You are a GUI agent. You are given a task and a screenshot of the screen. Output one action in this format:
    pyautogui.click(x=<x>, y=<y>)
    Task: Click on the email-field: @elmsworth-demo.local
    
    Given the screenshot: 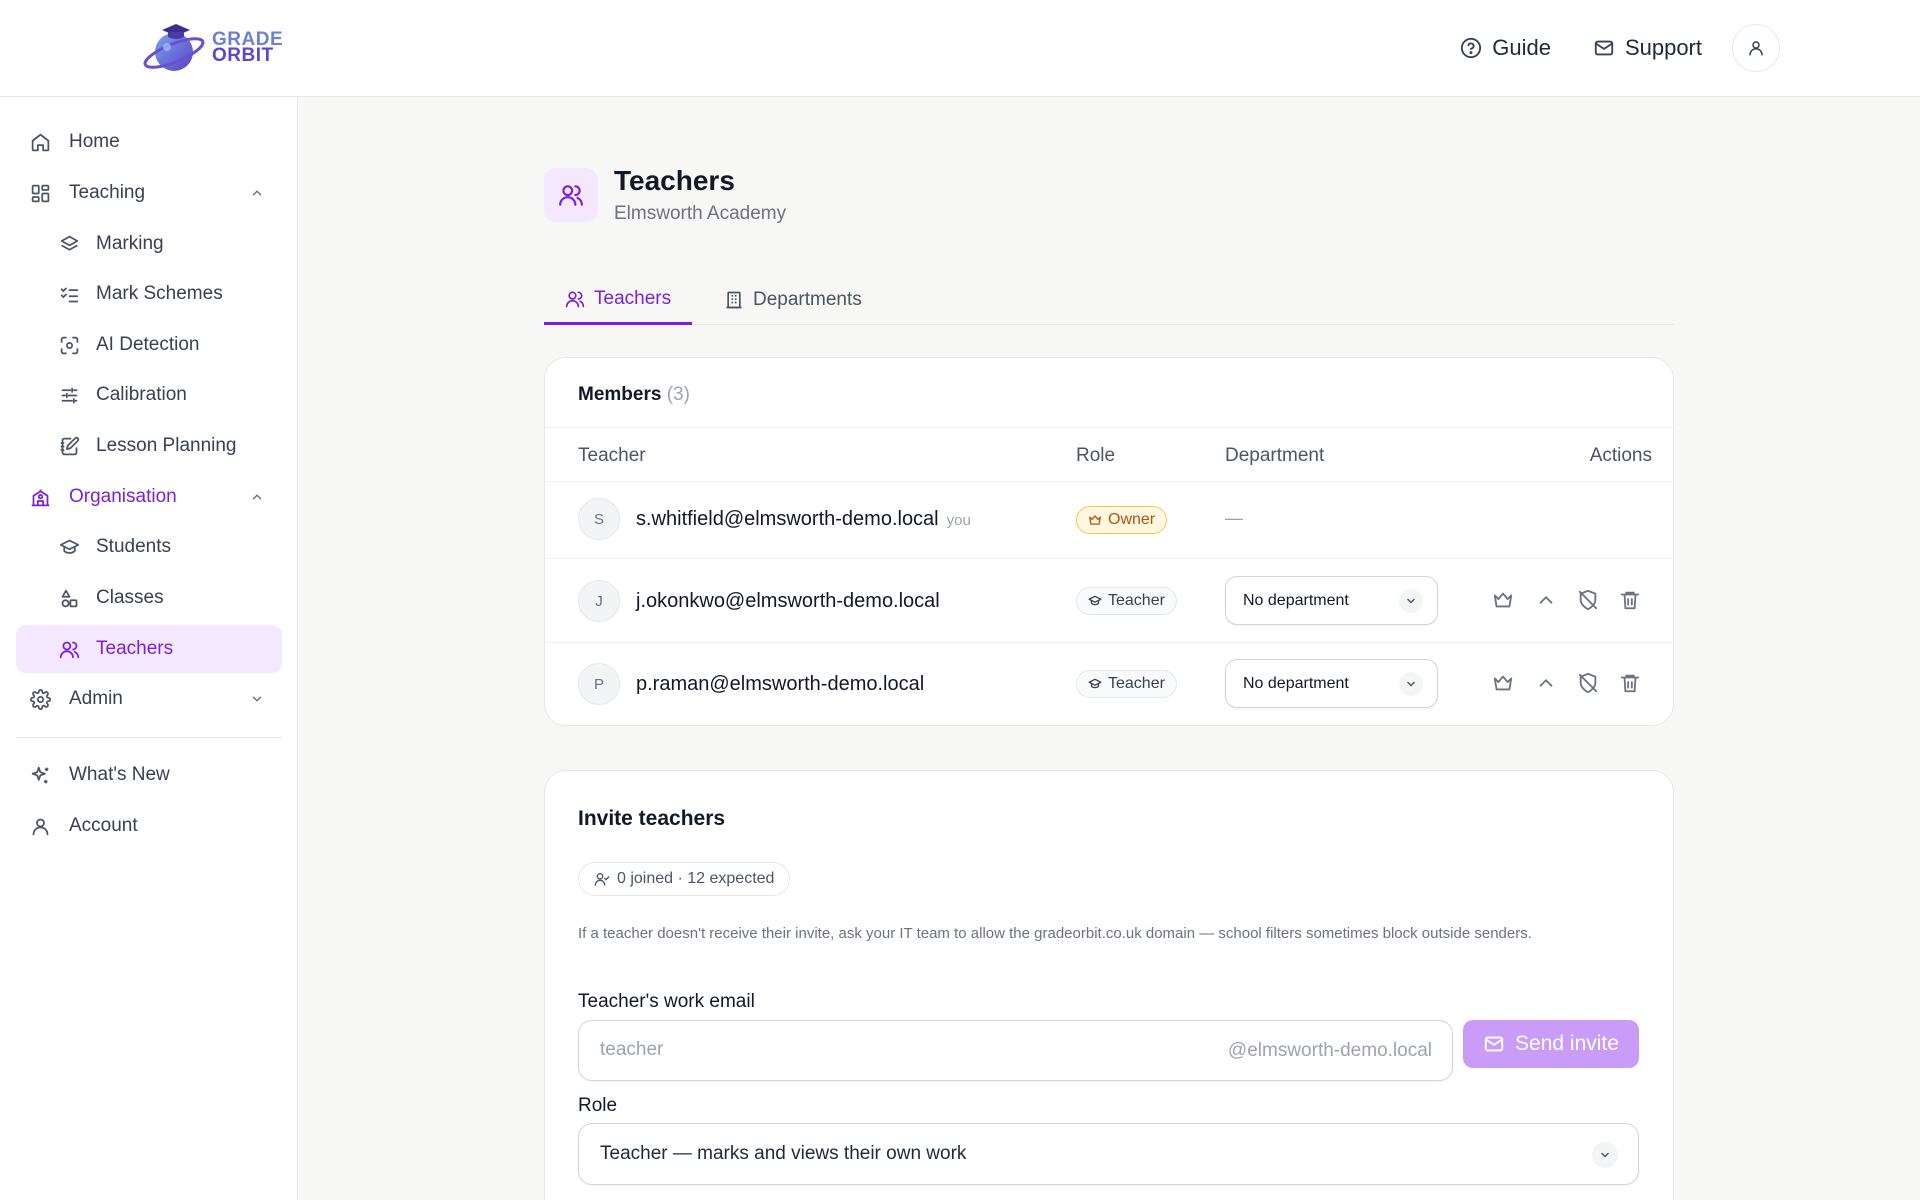 What is the action you would take?
    pyautogui.click(x=1015, y=1050)
    